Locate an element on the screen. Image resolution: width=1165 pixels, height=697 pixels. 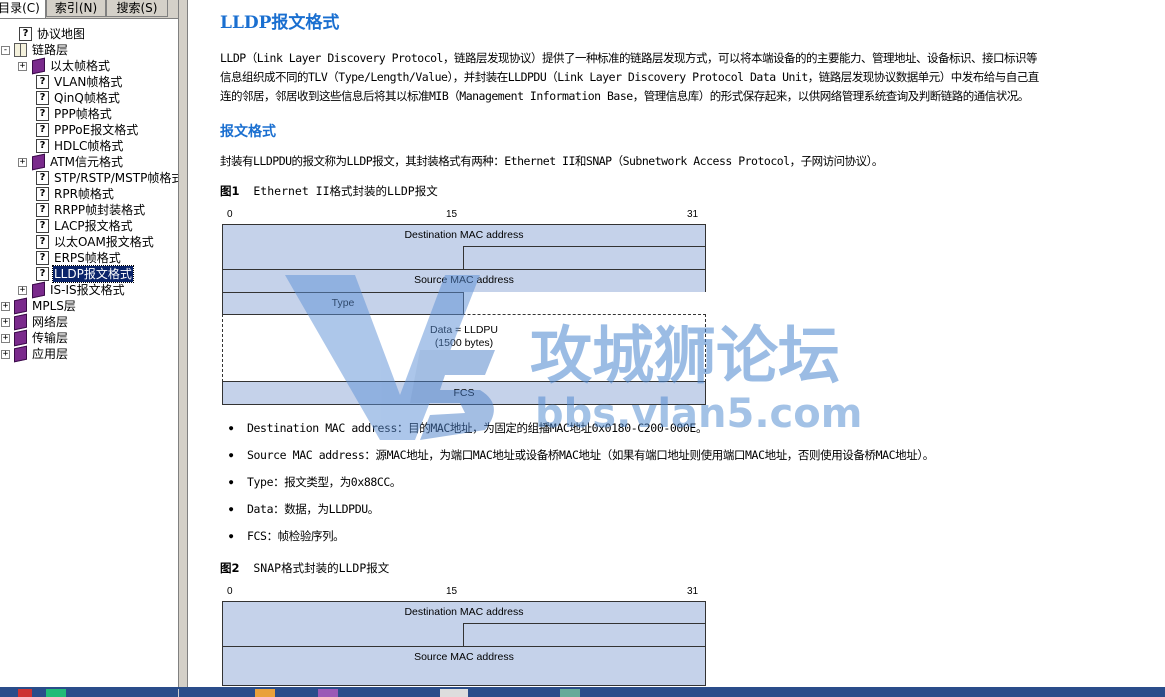
nav-tabs: 目录(C) 索引(N) 搜索(S) is located at coordinates (89, 9).